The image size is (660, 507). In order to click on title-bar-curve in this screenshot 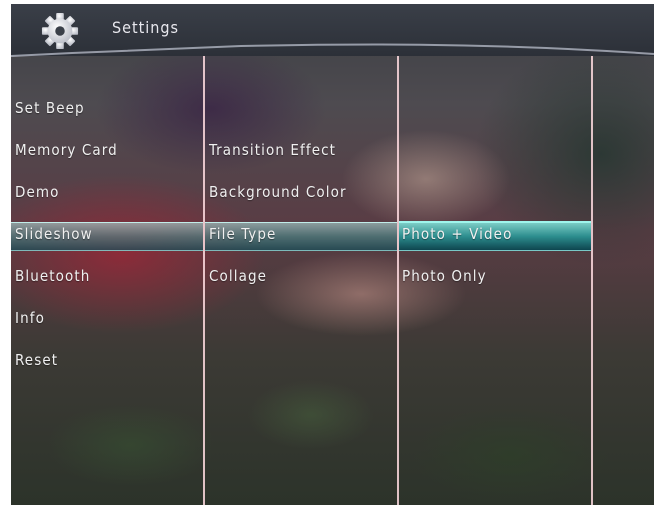, I will do `click(332, 50)`.